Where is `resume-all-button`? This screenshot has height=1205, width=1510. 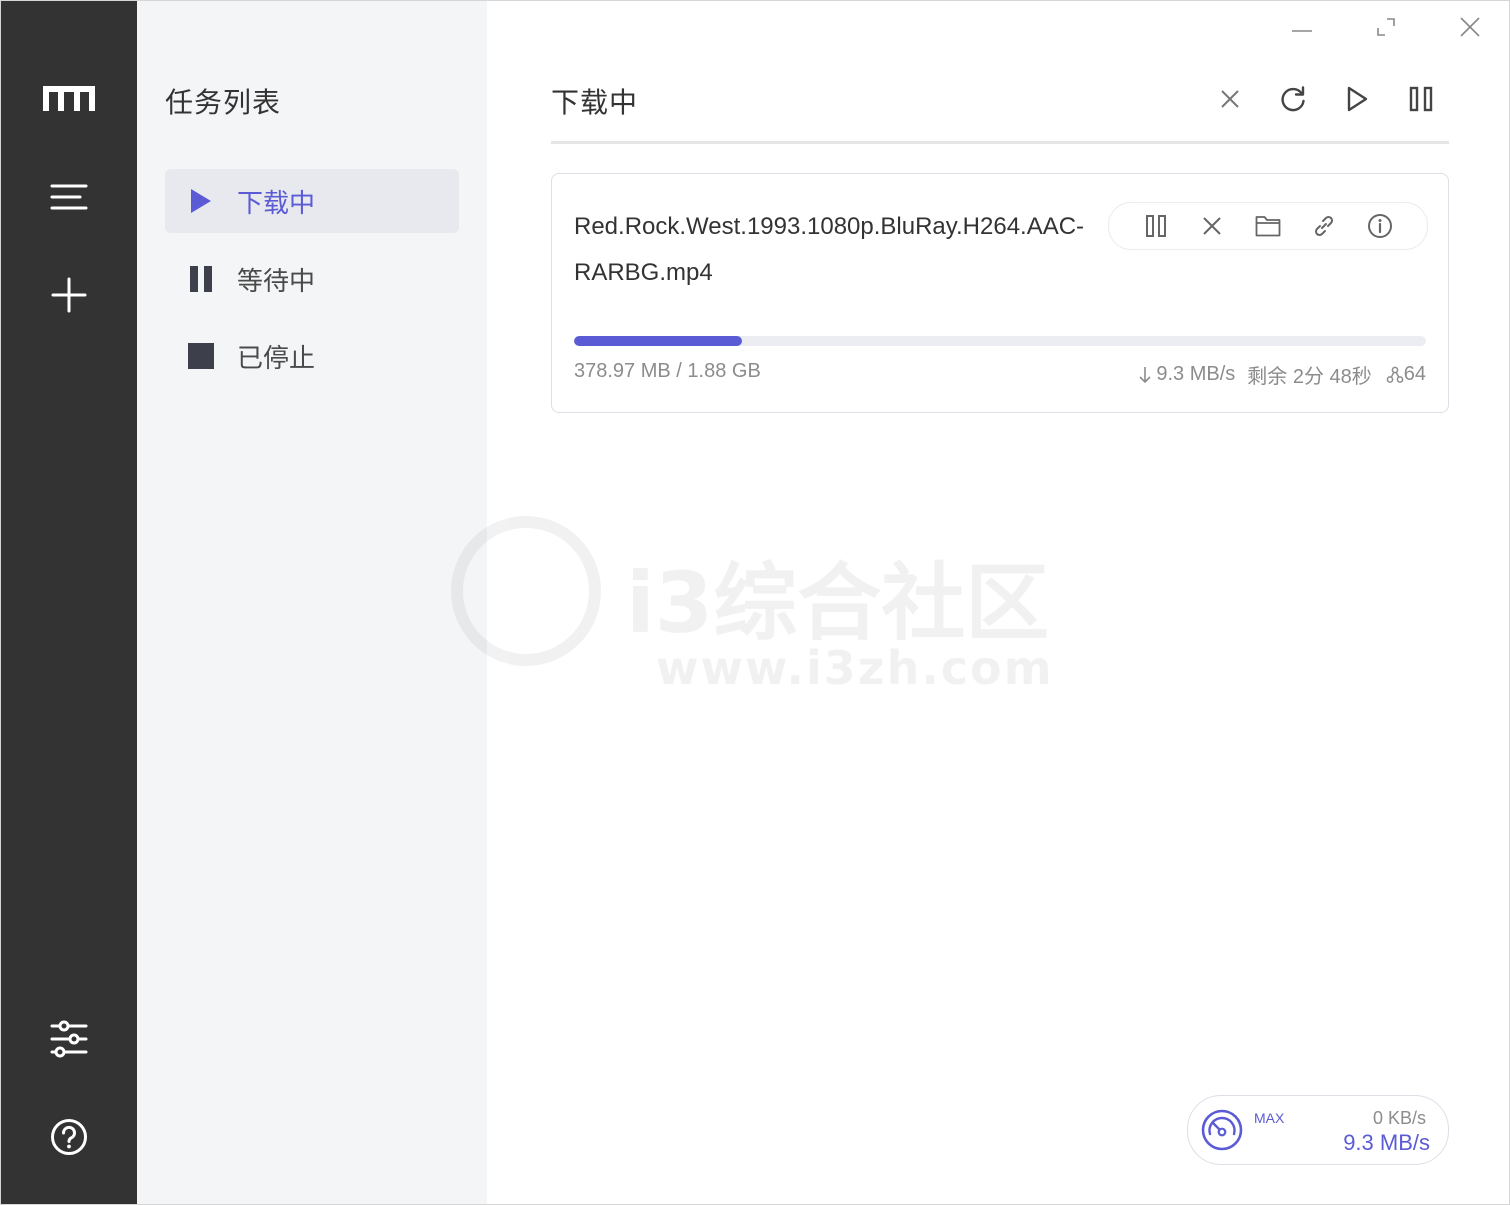
resume-all-button is located at coordinates (1357, 99).